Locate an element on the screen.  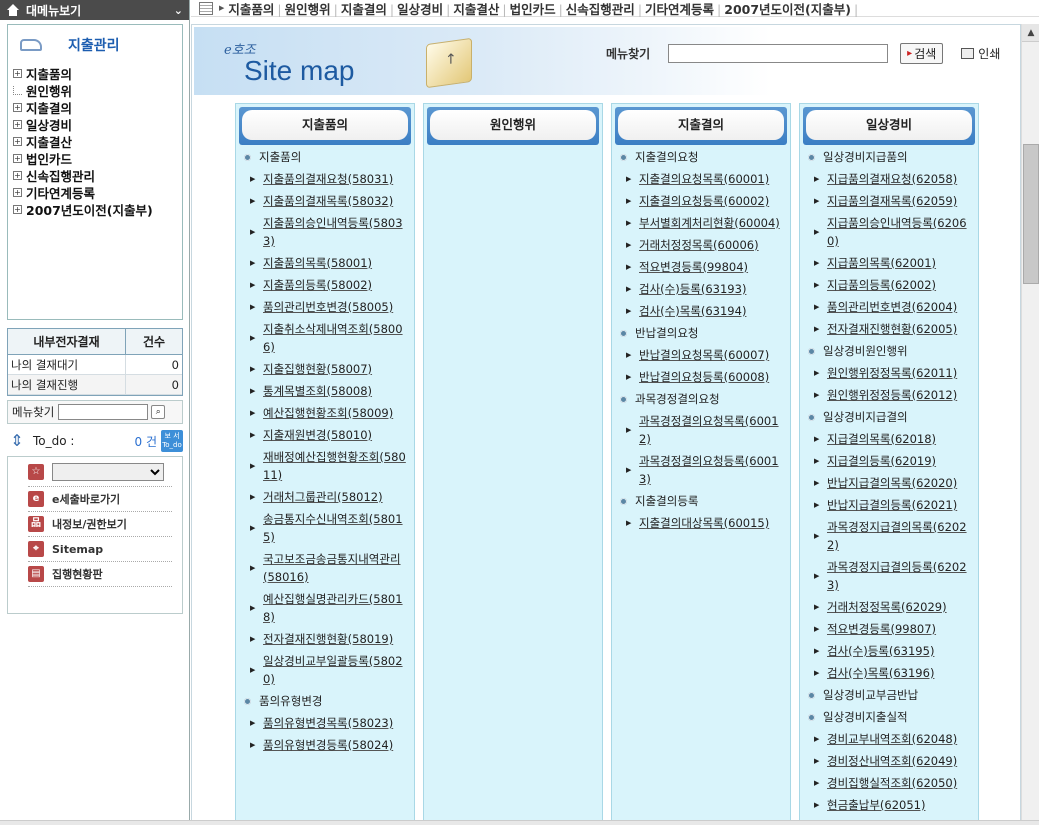
sitemap-link: ▶ 품의유형변경등록(58024) is located at coordinates (325, 745).